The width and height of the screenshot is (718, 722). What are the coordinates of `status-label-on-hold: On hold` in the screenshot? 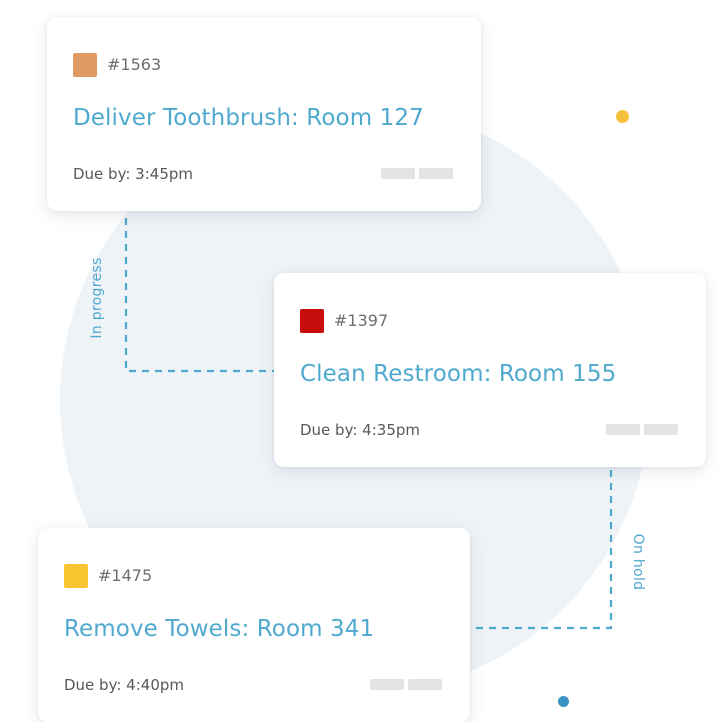 It's located at (638, 562).